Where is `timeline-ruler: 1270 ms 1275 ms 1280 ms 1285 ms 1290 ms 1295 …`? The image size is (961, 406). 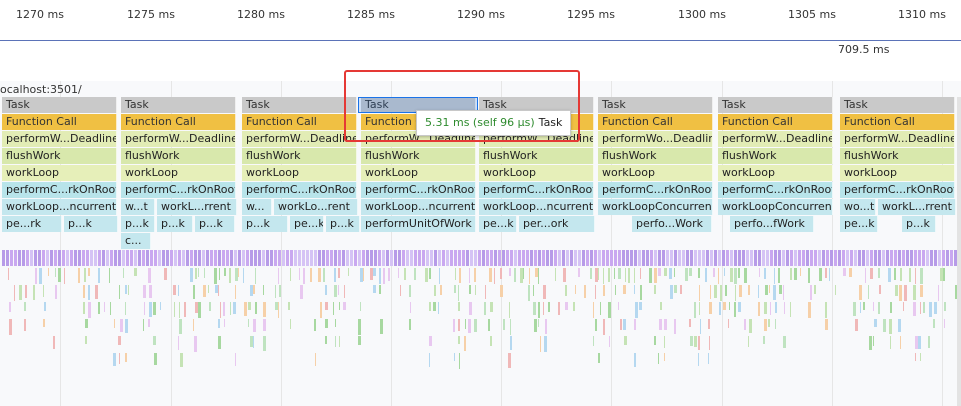
timeline-ruler: 1270 ms 1275 ms 1280 ms 1285 ms 1290 ms 1295 … is located at coordinates (480, 15).